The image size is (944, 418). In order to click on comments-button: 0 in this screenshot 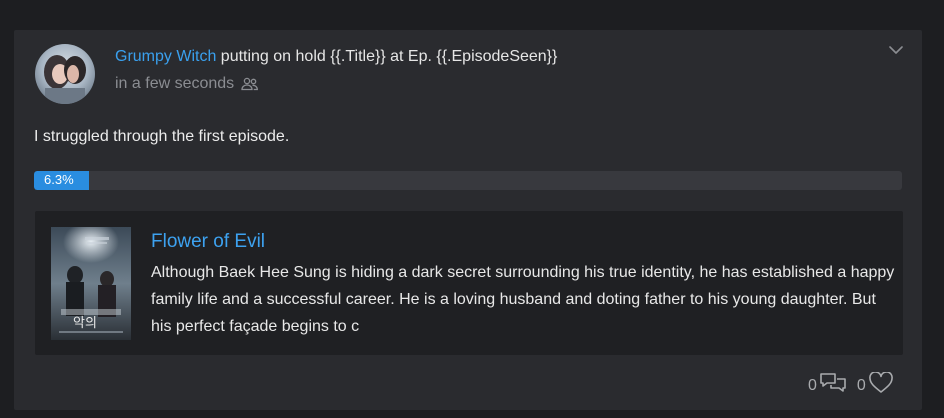, I will do `click(827, 385)`.